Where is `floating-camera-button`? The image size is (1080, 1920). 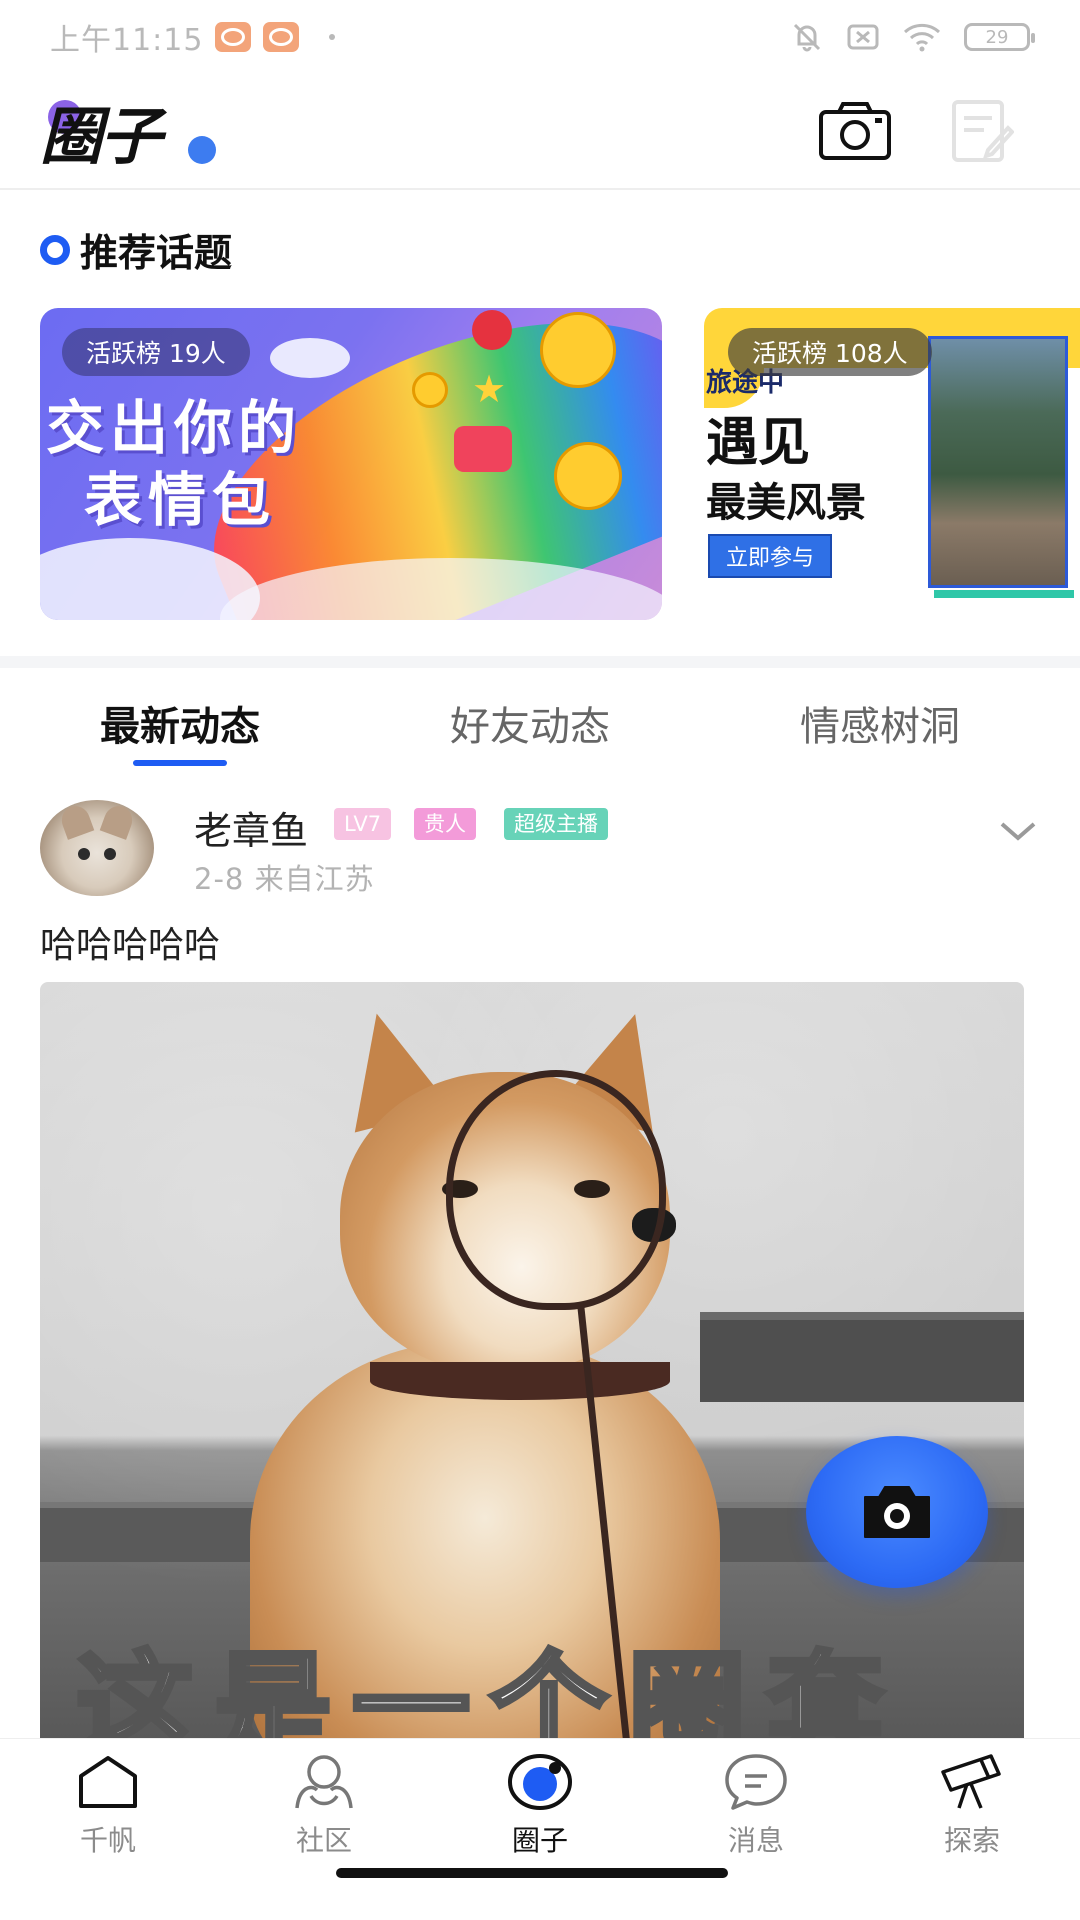
floating-camera-button is located at coordinates (897, 1512).